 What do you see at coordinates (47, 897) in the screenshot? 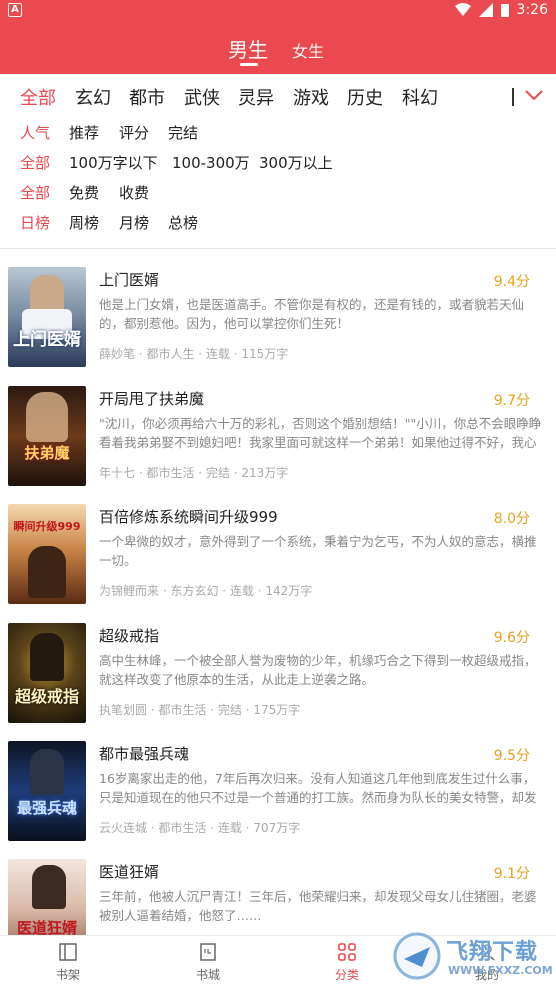
I see `book-cover: 医道狂婿` at bounding box center [47, 897].